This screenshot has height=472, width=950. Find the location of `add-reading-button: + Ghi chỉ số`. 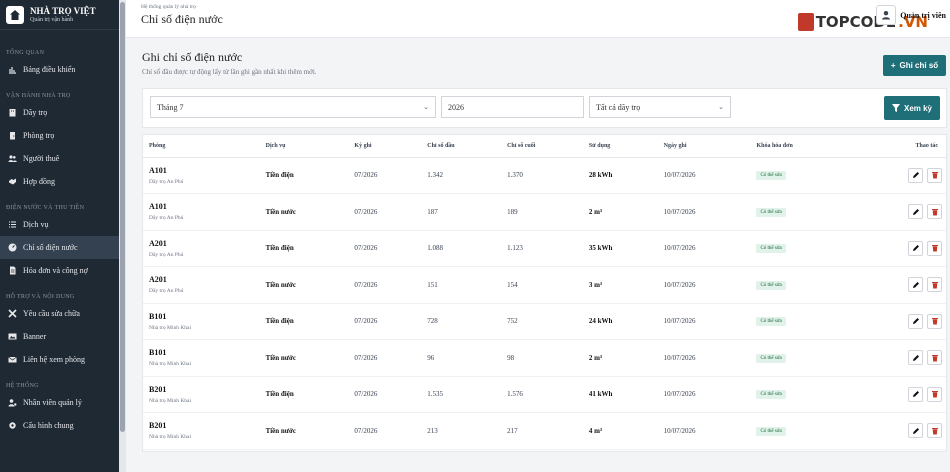

add-reading-button: + Ghi chỉ số is located at coordinates (914, 65).